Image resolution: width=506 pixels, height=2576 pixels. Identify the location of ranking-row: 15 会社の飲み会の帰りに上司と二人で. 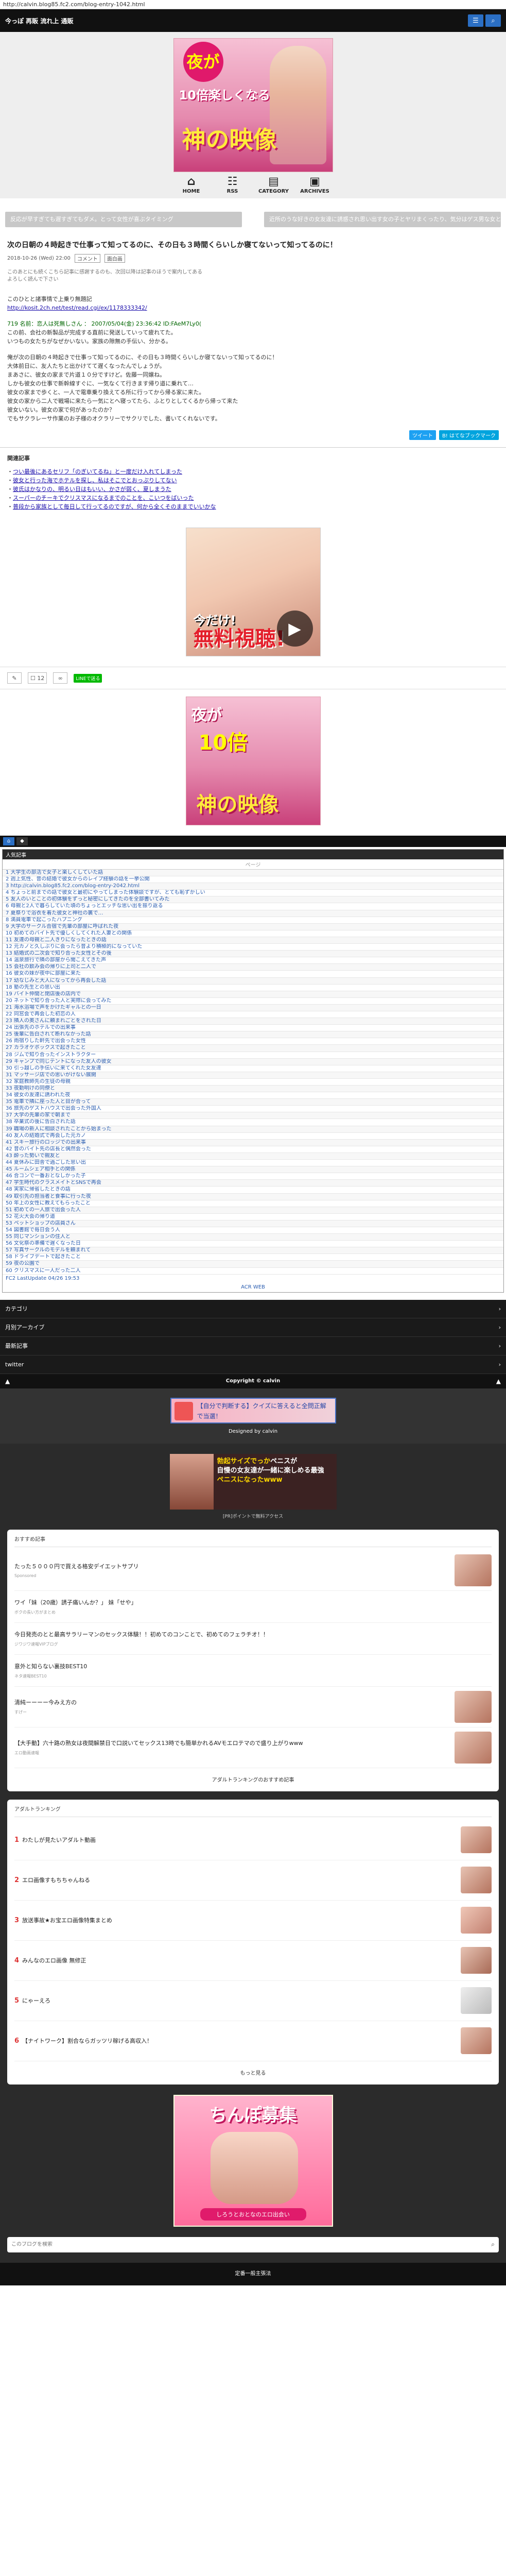
(253, 967).